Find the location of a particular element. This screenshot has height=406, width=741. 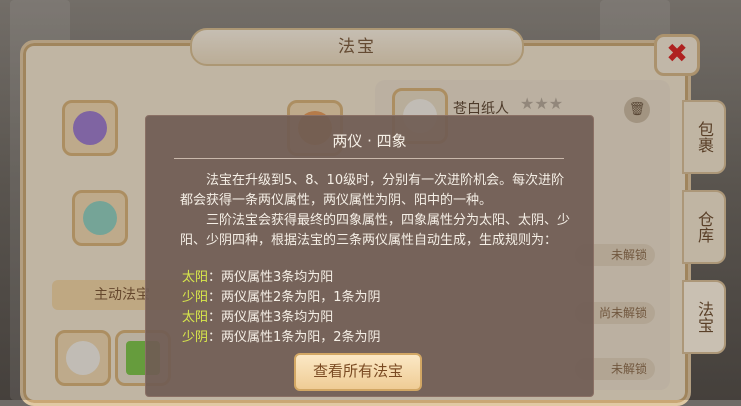

rule-text: ：两仪属性1条为阳，2条为阴 is located at coordinates (294, 337).